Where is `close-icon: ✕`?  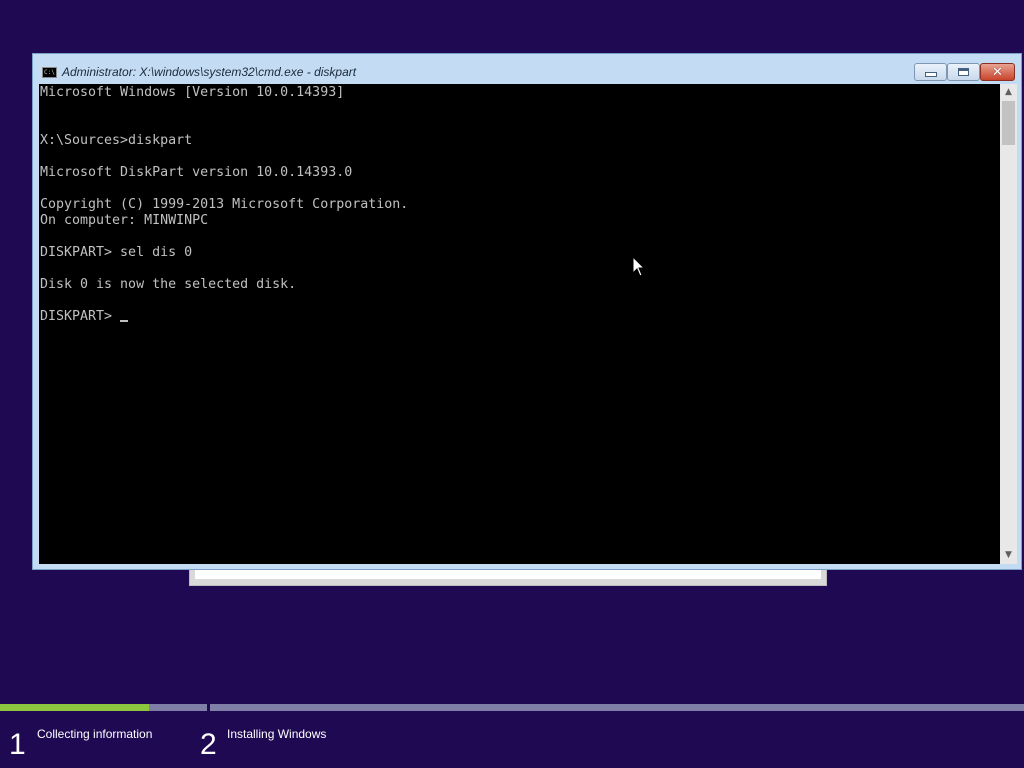 close-icon: ✕ is located at coordinates (997, 72).